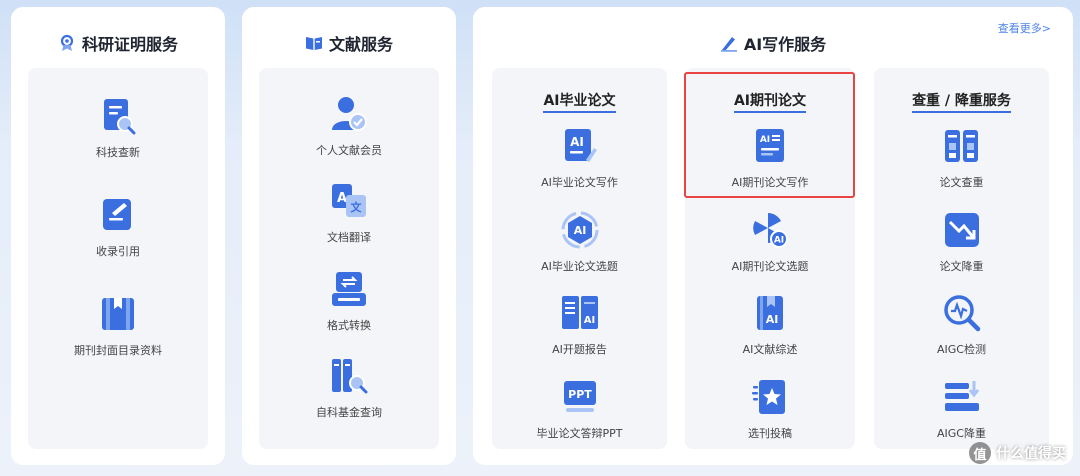 The image size is (1080, 476). I want to click on item-ai-journal-topic: AI AI期刊论文选题, so click(770, 242).